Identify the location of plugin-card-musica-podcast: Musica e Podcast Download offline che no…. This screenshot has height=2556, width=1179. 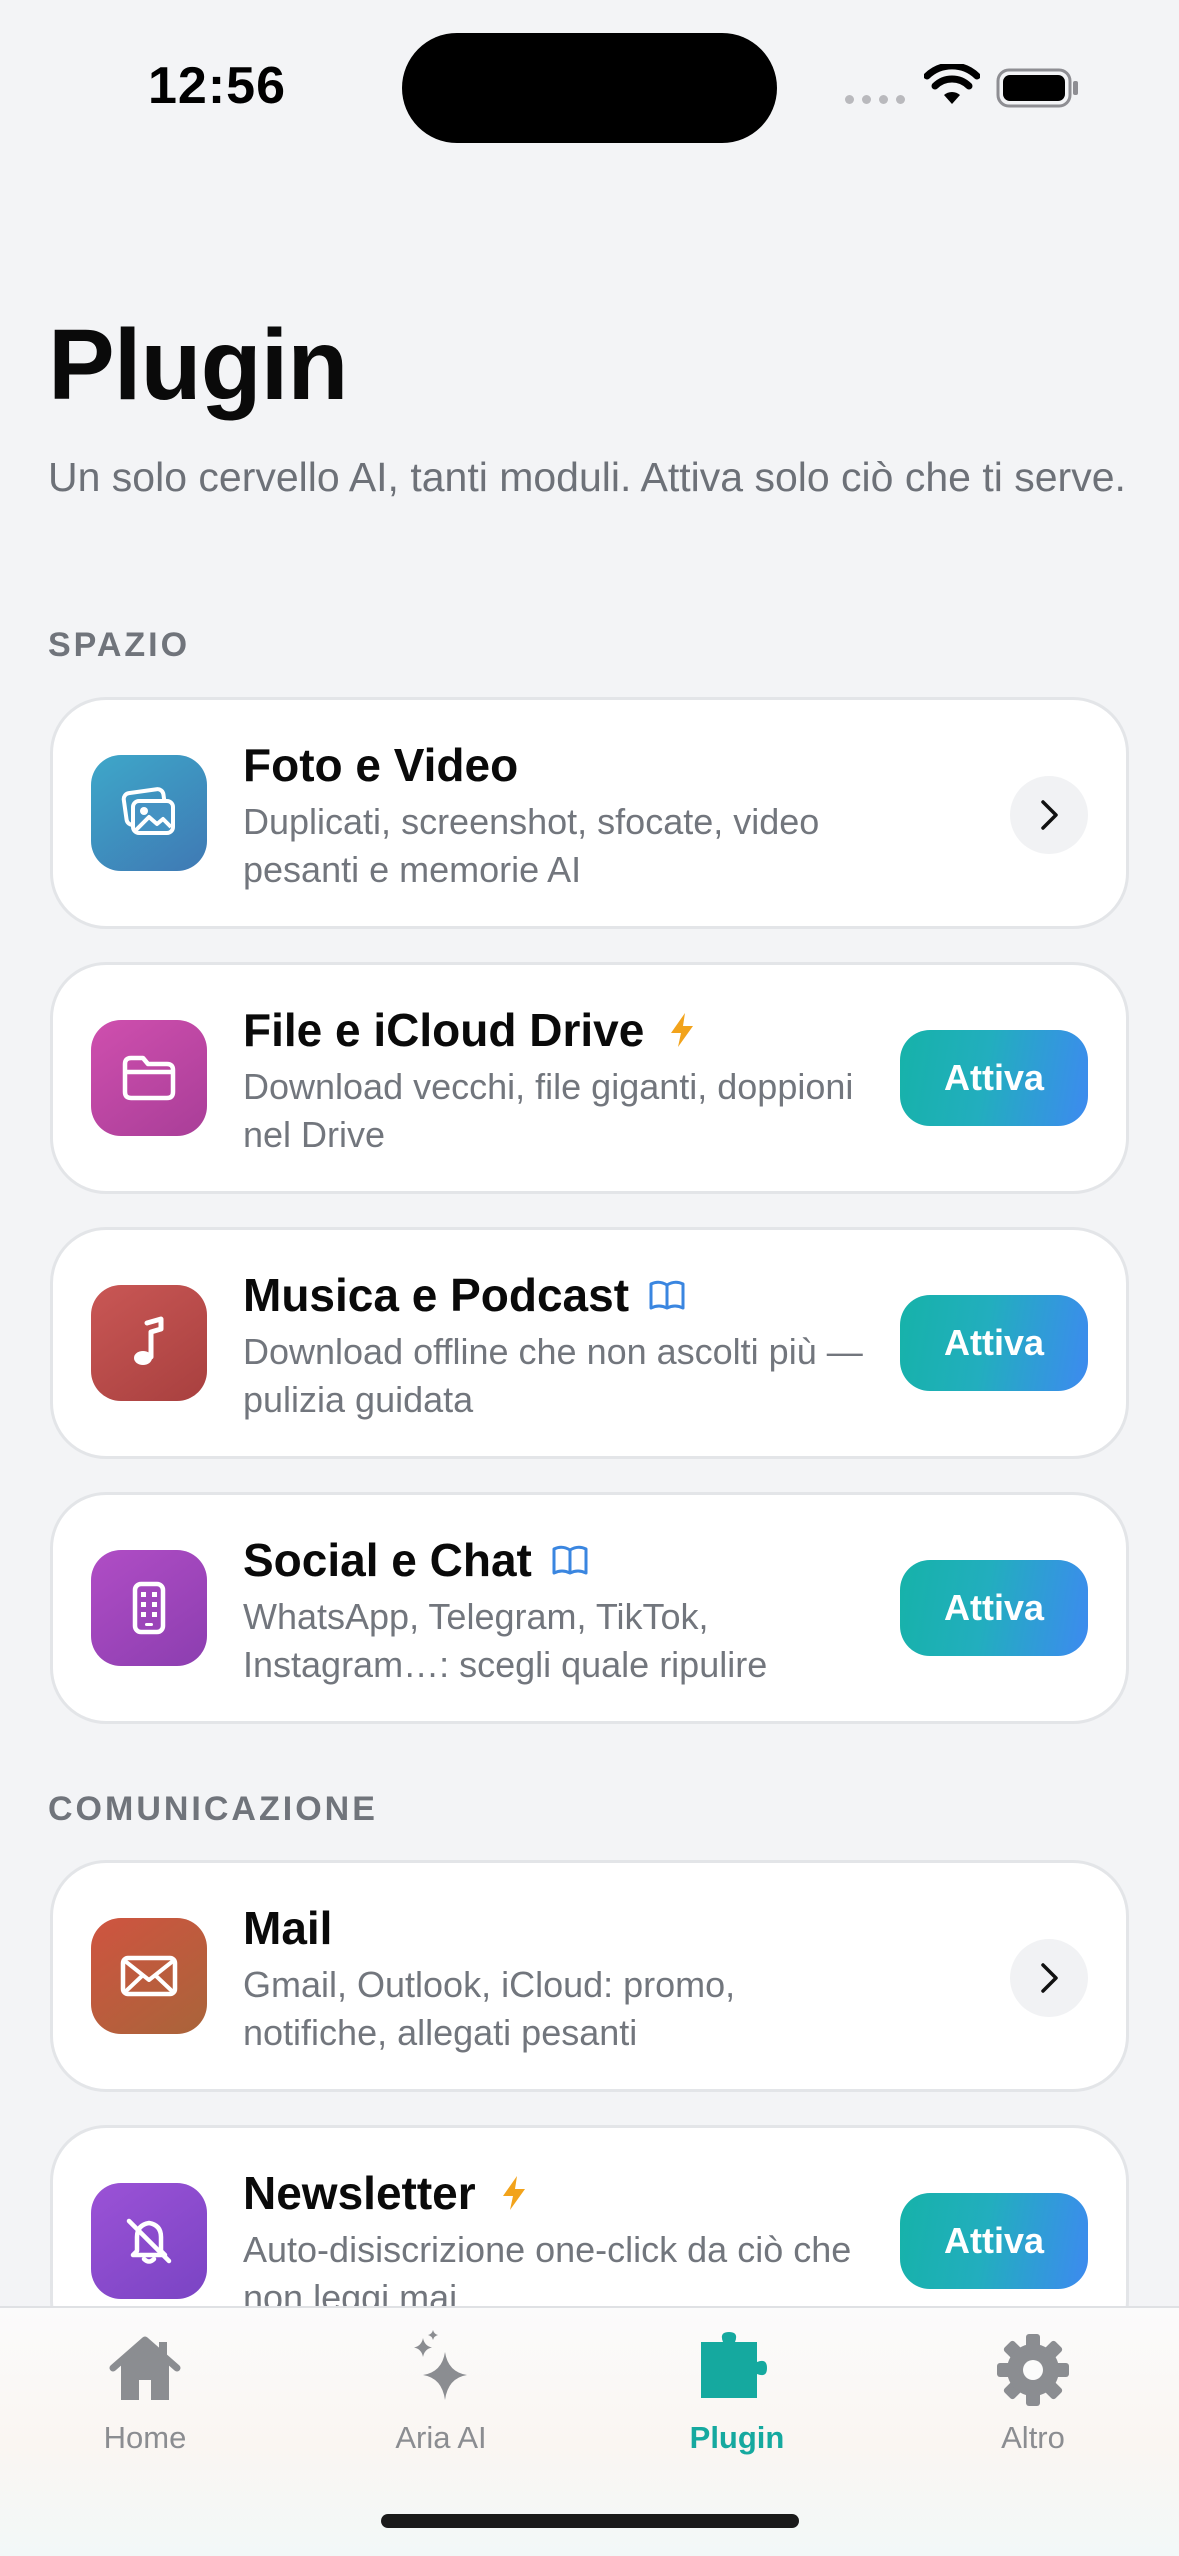
(589, 1343).